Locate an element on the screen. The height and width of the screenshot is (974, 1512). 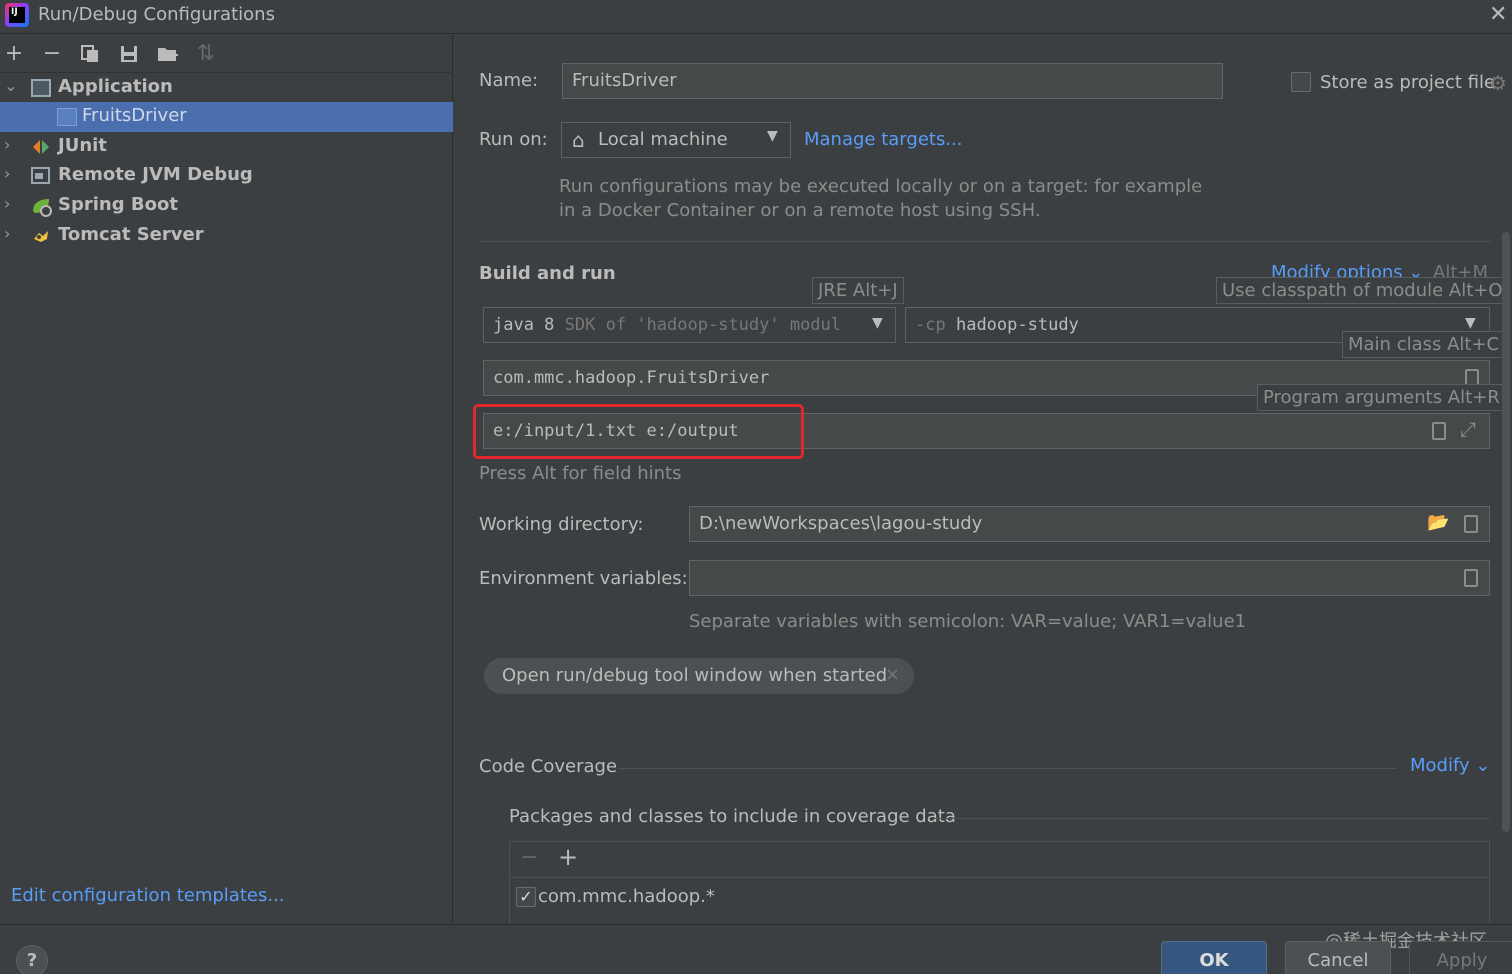
working-directory-field: D:\newWorkspaces\lagou-study 📂 is located at coordinates (1089, 524).